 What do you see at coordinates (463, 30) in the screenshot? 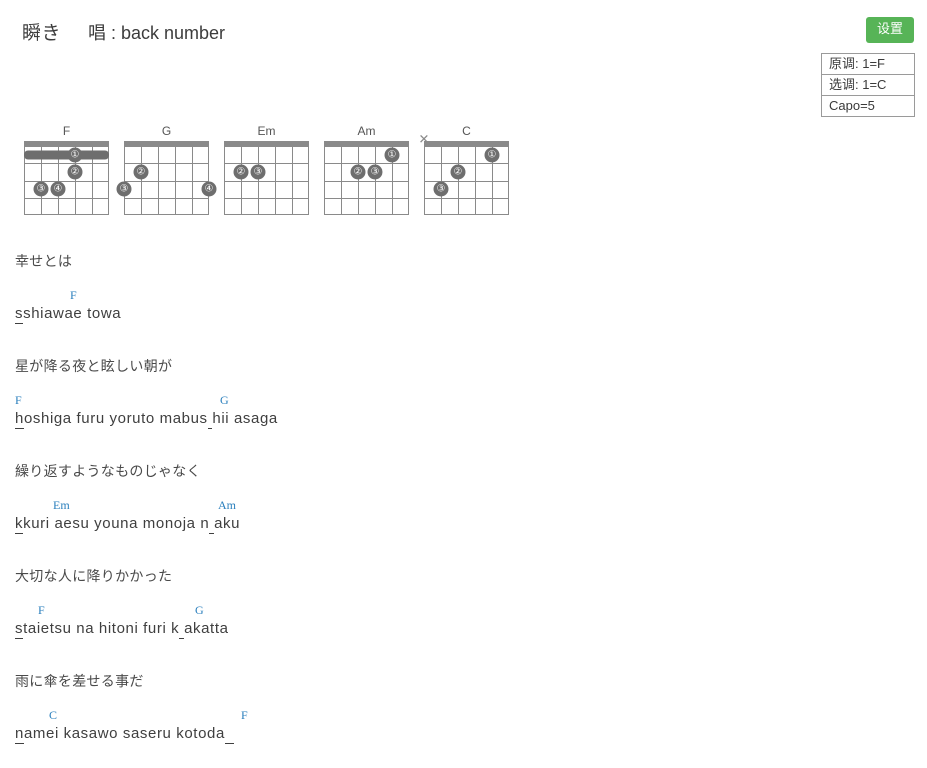
I see `page-header: 瞬き 唱 : back number 设置` at bounding box center [463, 30].